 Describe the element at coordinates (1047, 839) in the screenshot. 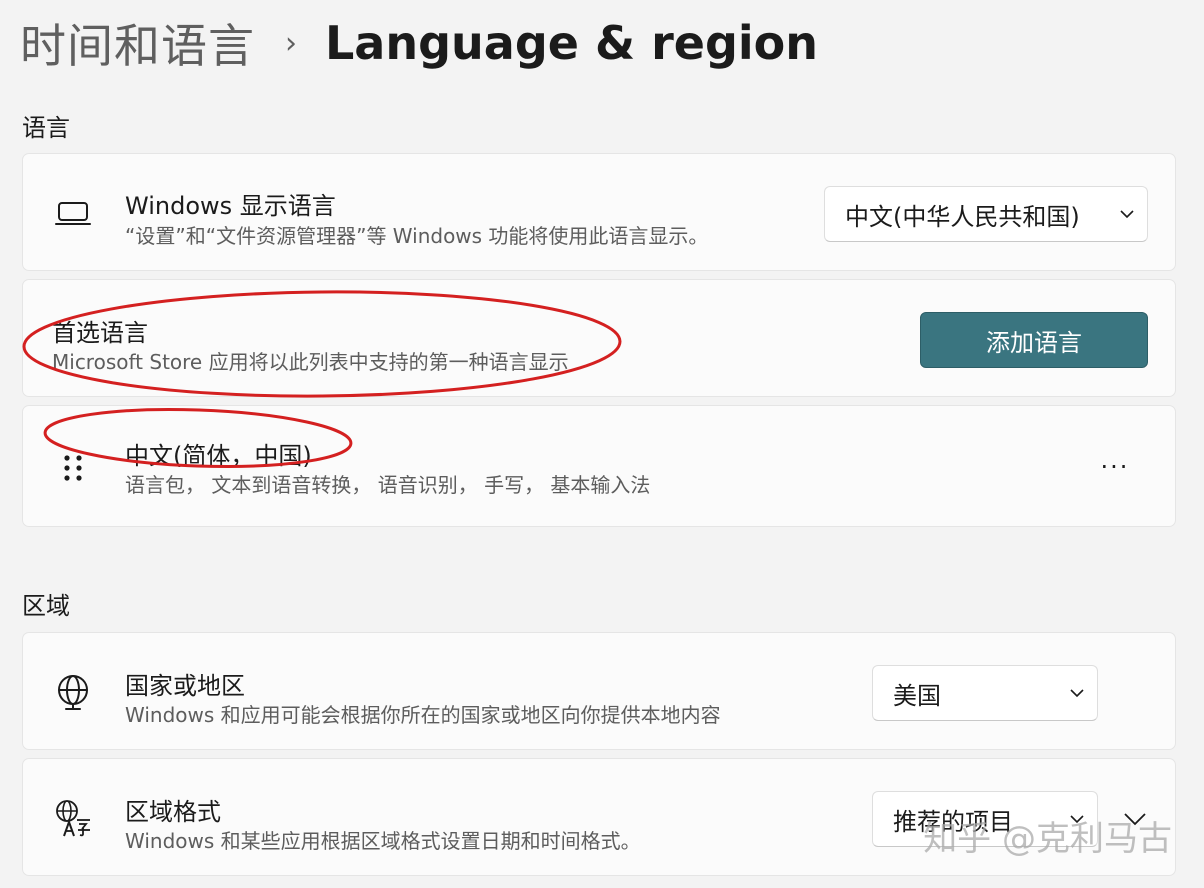

I see `watermark: 知乎 @克利马古` at that location.